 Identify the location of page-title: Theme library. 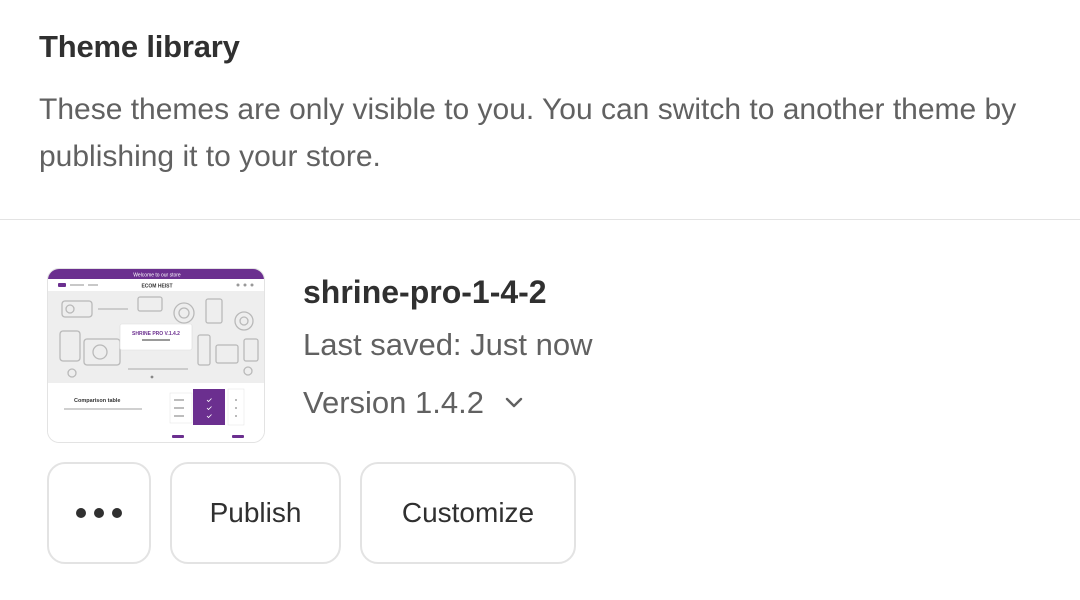
(139, 46).